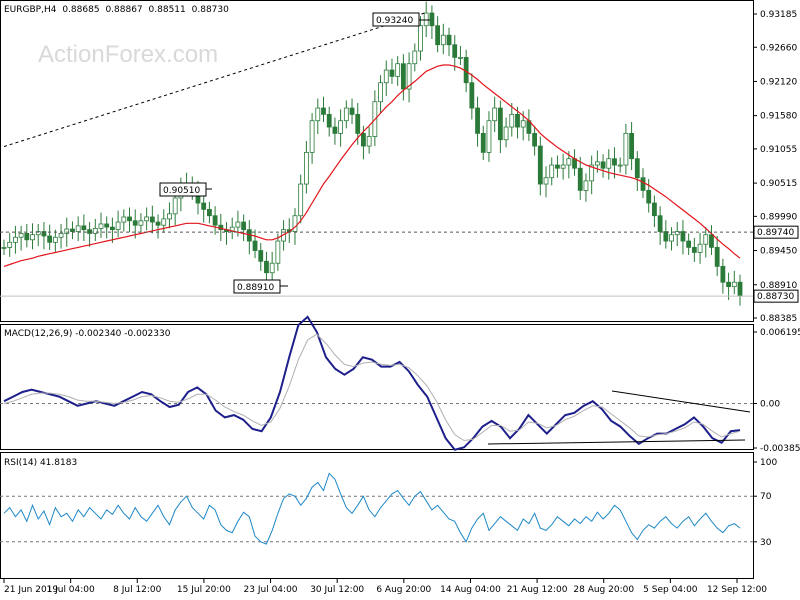 This screenshot has width=800, height=600. I want to click on macd-title: MACD(12,26,9) -0.002340 -0.002330, so click(87, 334).